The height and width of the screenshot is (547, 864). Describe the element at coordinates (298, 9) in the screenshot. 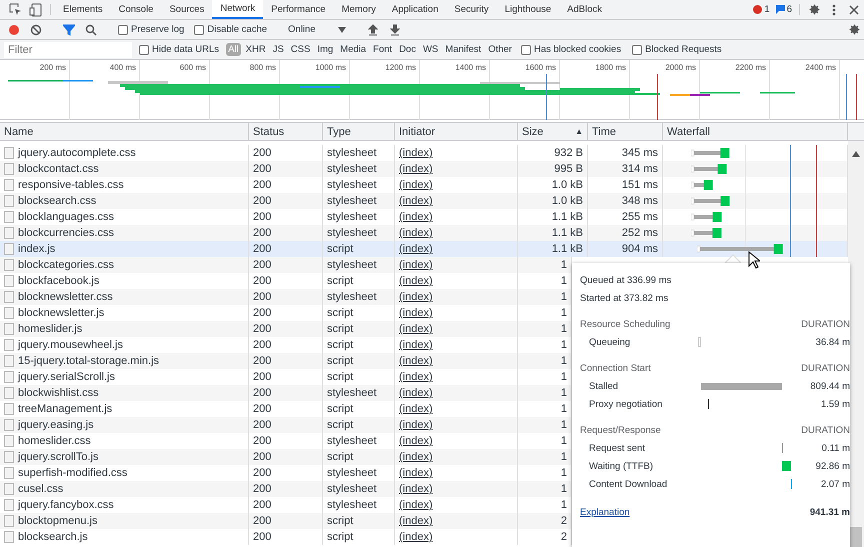

I see `panel-tab: Performance` at that location.